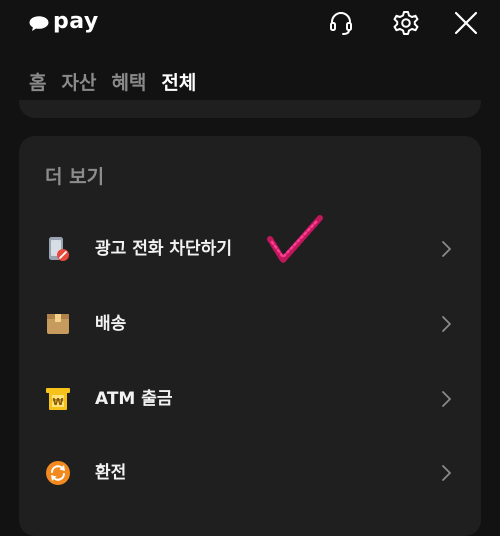 The image size is (500, 536). I want to click on list-item-label: ATM 출금, so click(134, 399).